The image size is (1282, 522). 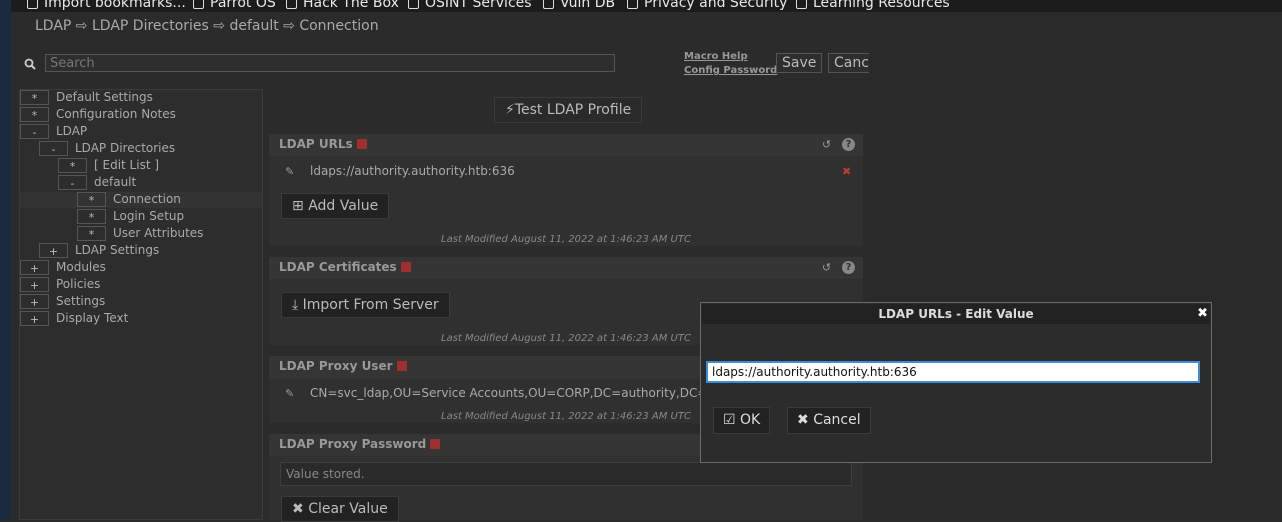 What do you see at coordinates (470, 5) in the screenshot?
I see `bookmark-osint: OSINT Services` at bounding box center [470, 5].